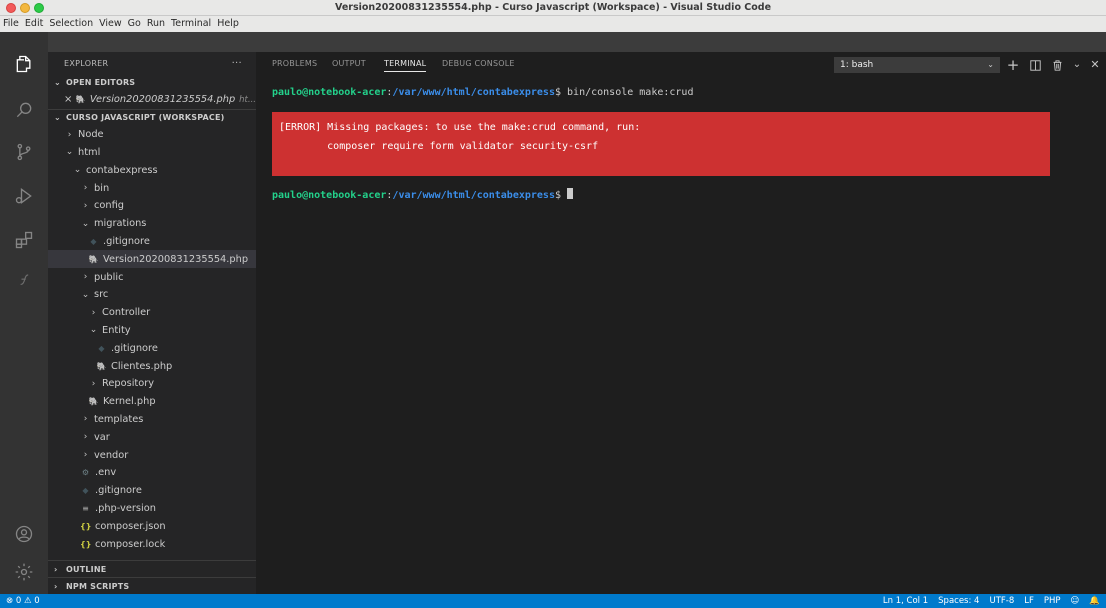  Describe the element at coordinates (1057, 65) in the screenshot. I see `kill-terminal-icon` at that location.